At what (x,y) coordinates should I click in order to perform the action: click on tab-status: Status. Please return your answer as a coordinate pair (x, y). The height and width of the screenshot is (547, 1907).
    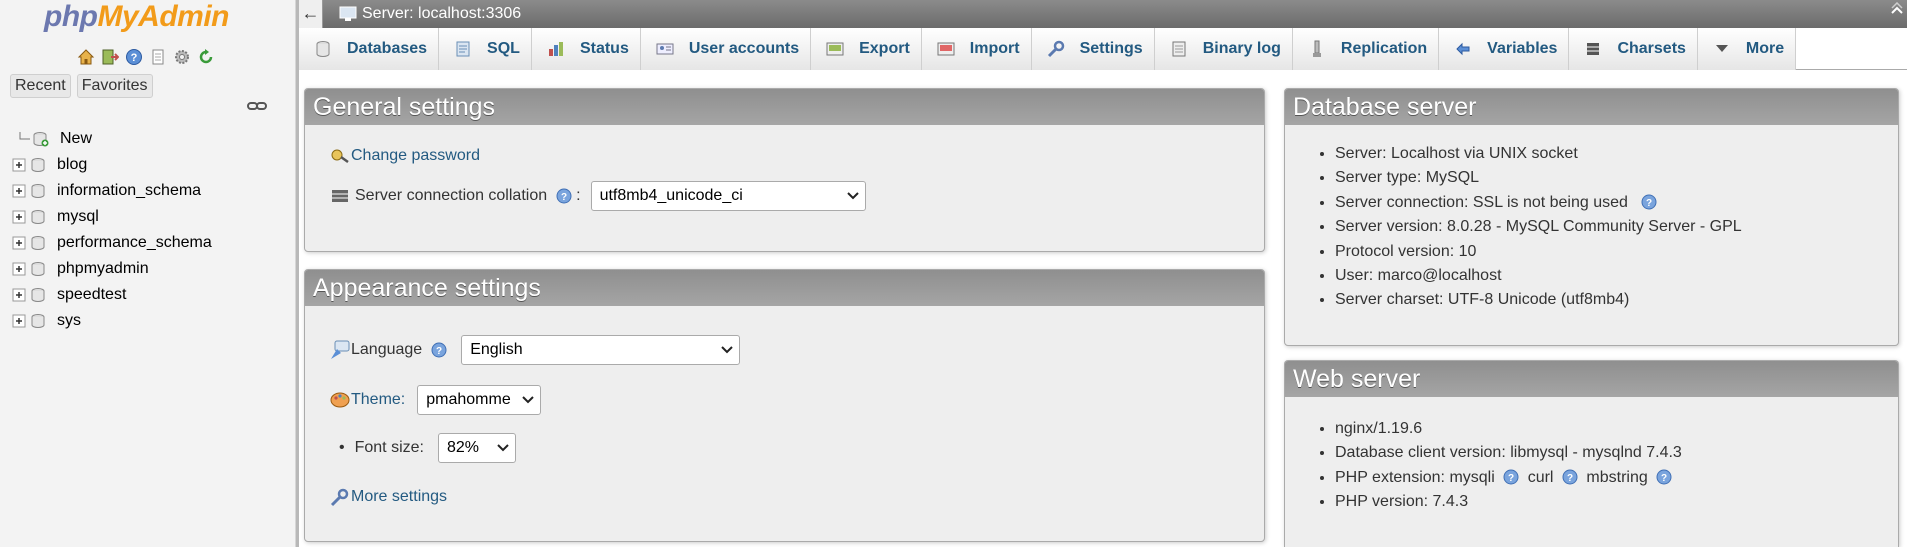
    Looking at the image, I should click on (586, 49).